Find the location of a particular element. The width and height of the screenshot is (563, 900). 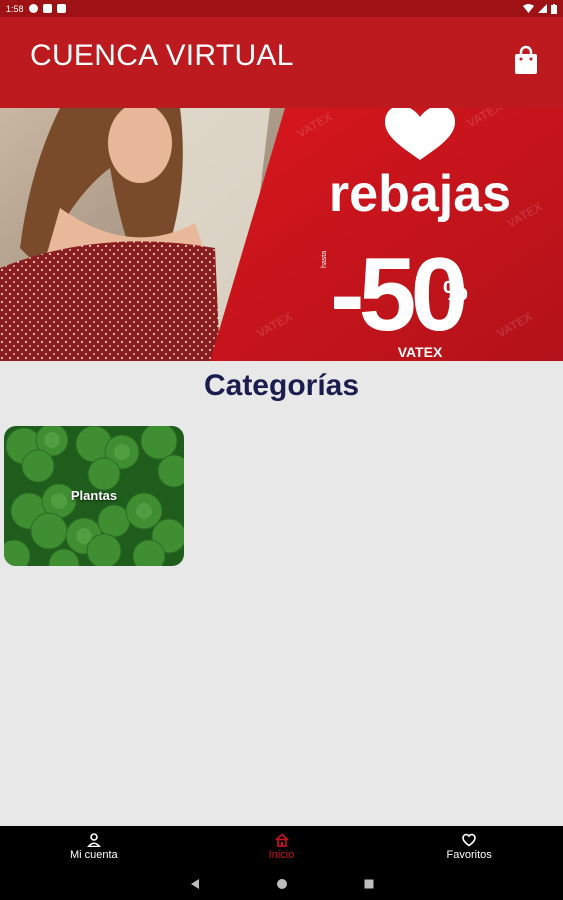

home-circle-icon is located at coordinates (282, 884).